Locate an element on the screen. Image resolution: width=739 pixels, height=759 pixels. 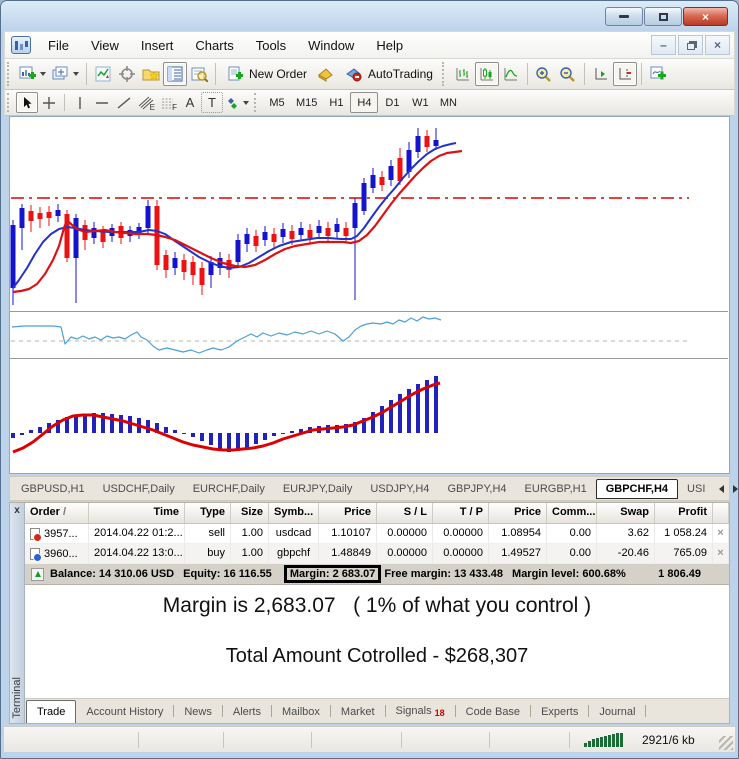
chart-tab-eurchf-daily: EURCHF,Daily is located at coordinates (229, 489).